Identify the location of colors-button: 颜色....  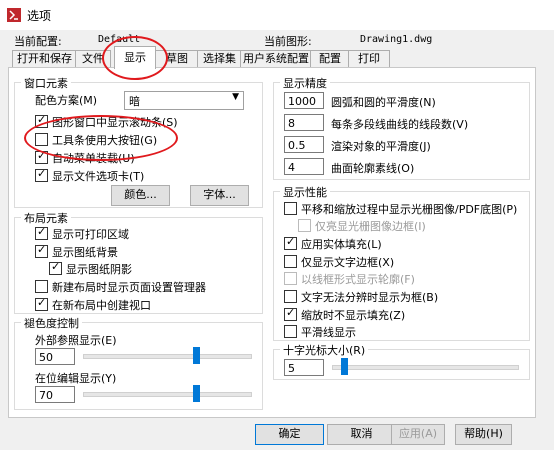
(140, 195).